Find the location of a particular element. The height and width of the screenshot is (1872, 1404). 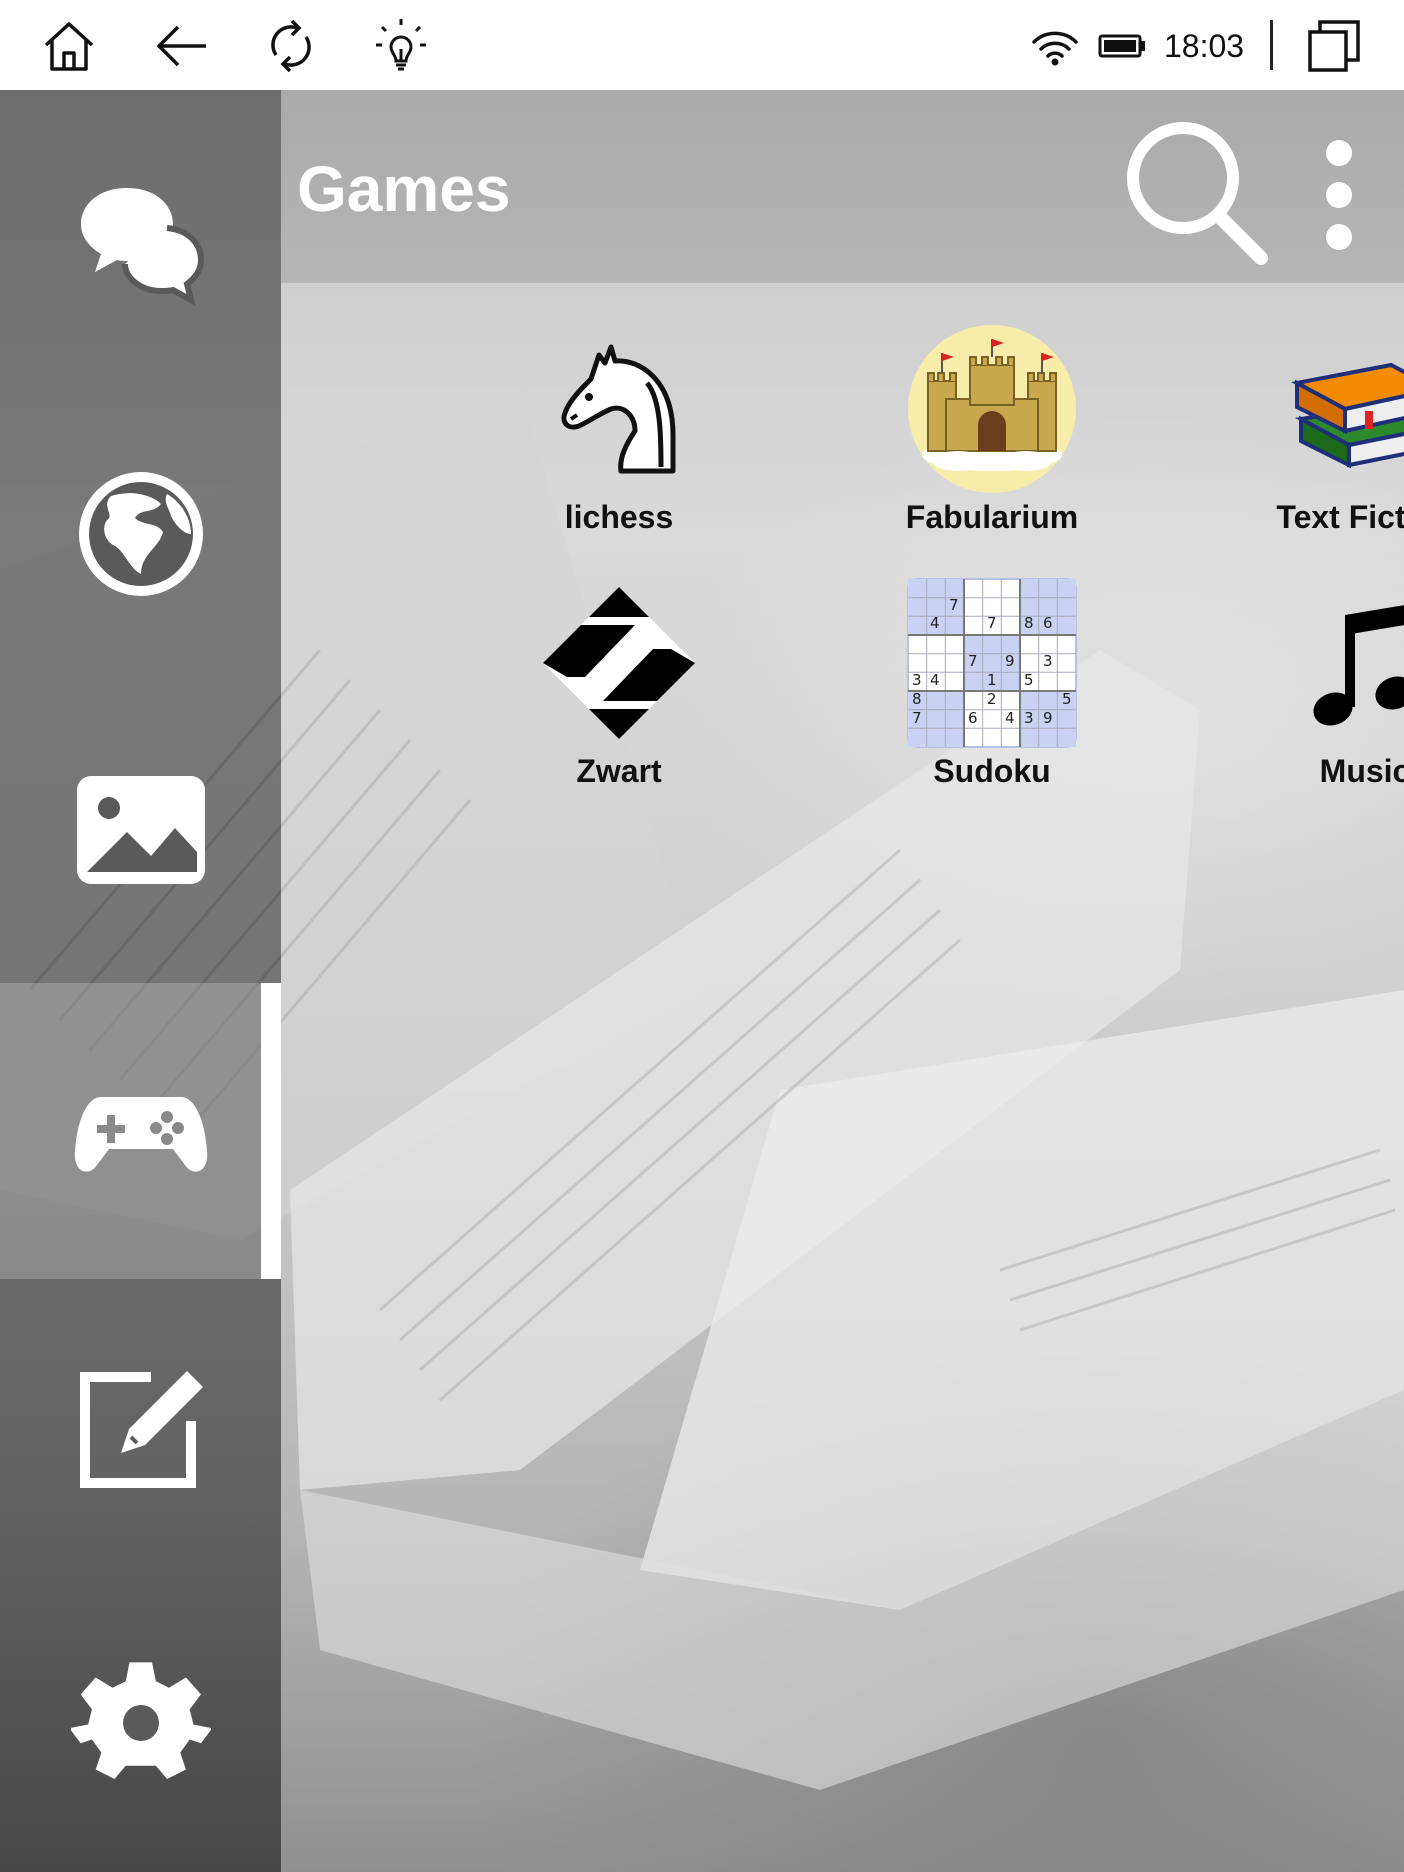

recent-apps-icon is located at coordinates (1334, 46).